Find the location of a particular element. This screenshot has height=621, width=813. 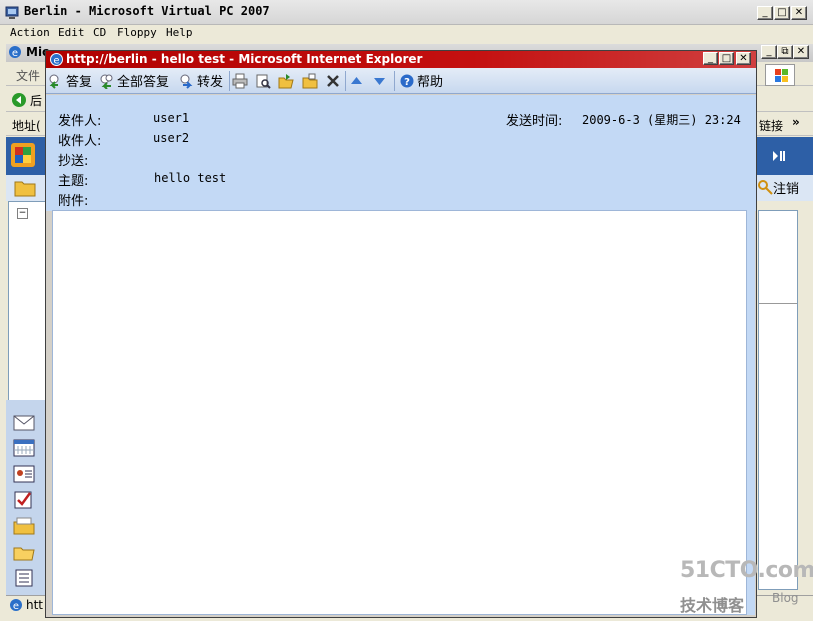

subject-value: hello test is located at coordinates (190, 178).